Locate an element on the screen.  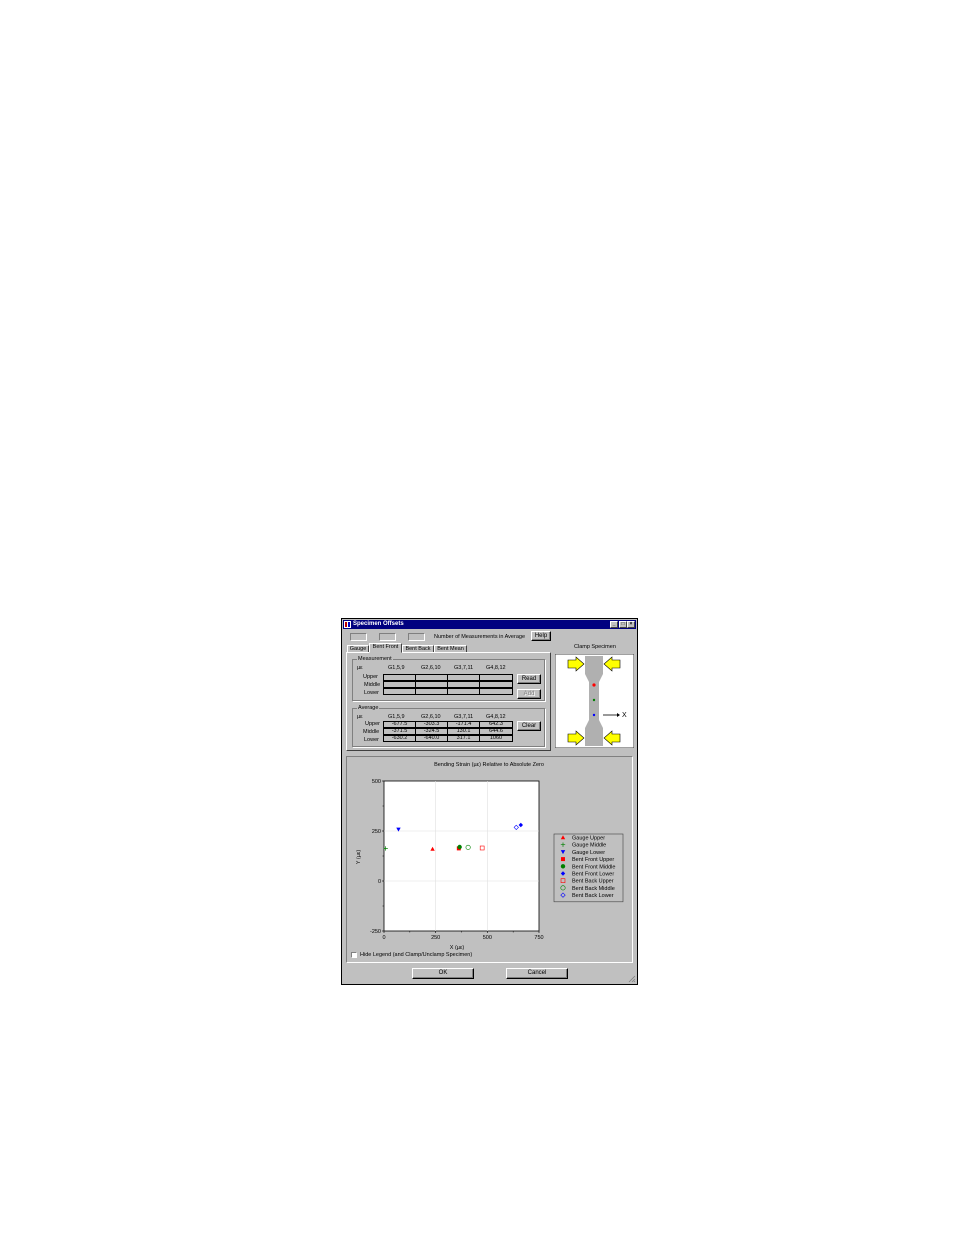
hide-legend-label: Hide Legend (and Clamp/Unclamp Specimen) is located at coordinates (416, 955).